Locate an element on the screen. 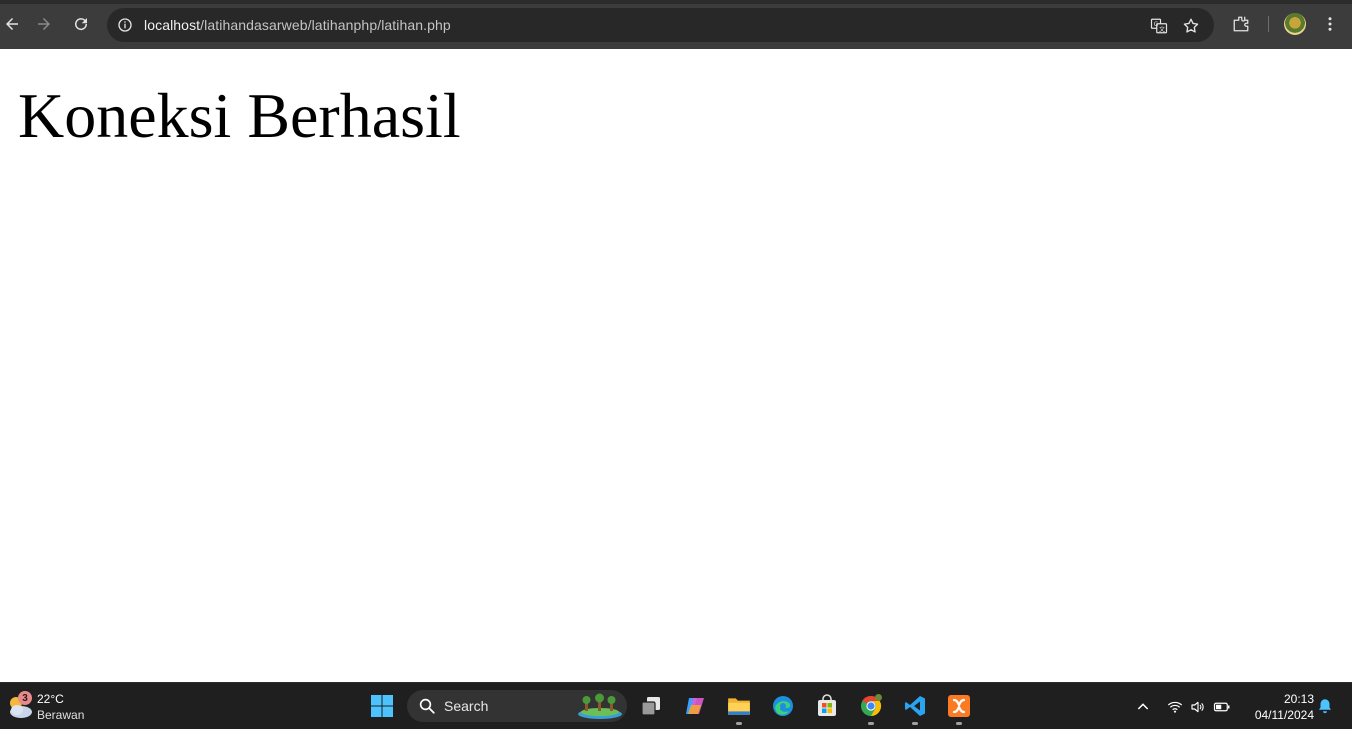  show-hidden-icons-chevron-up-icon is located at coordinates (1143, 707).